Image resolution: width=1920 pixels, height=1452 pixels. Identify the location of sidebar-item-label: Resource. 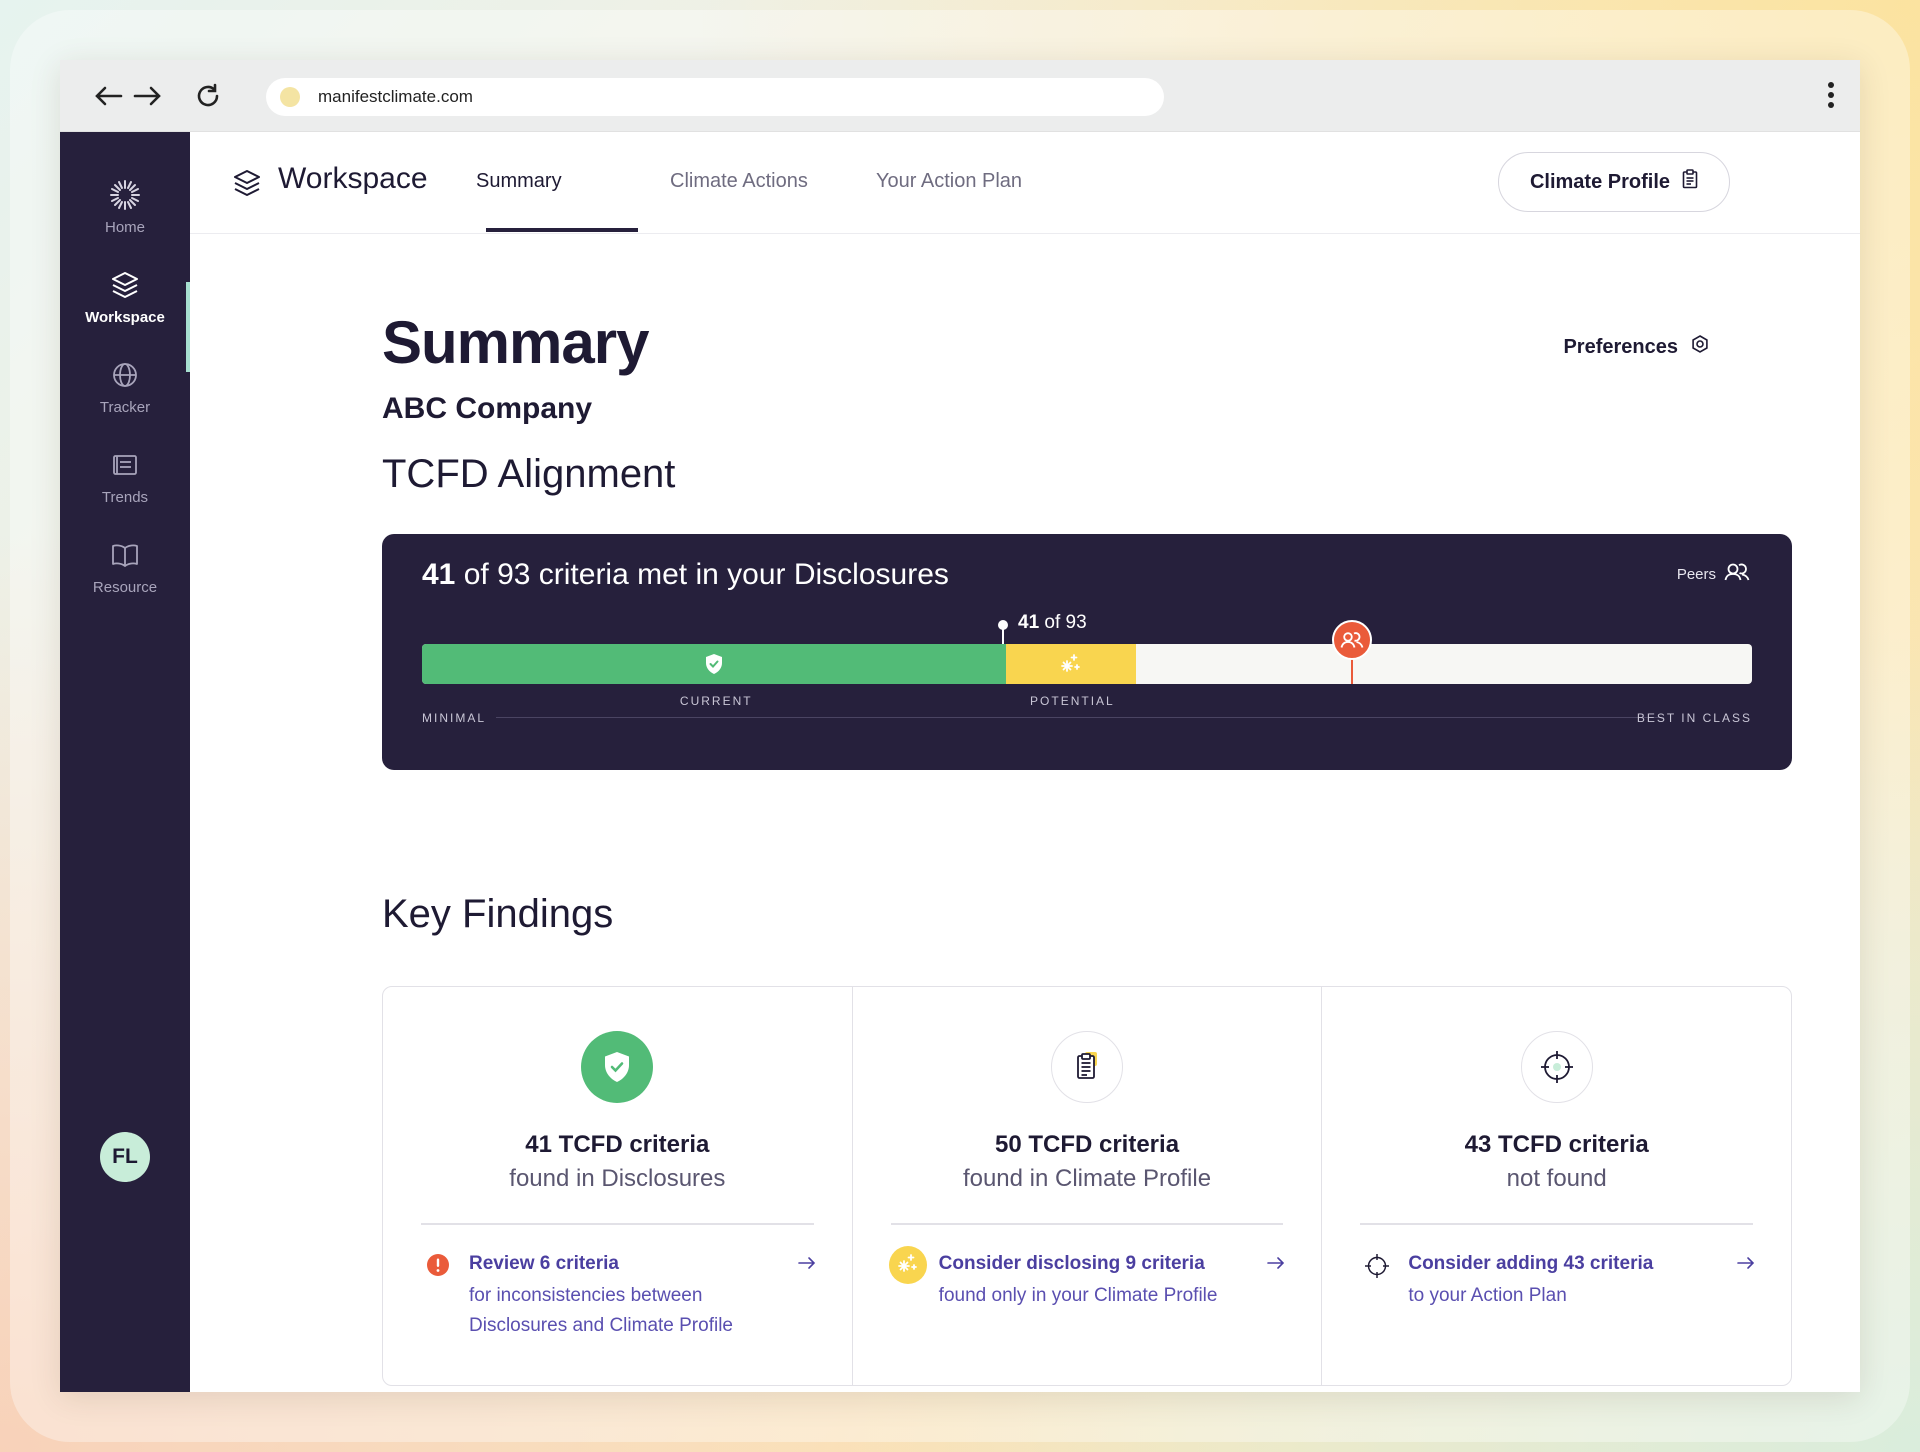
(125, 587).